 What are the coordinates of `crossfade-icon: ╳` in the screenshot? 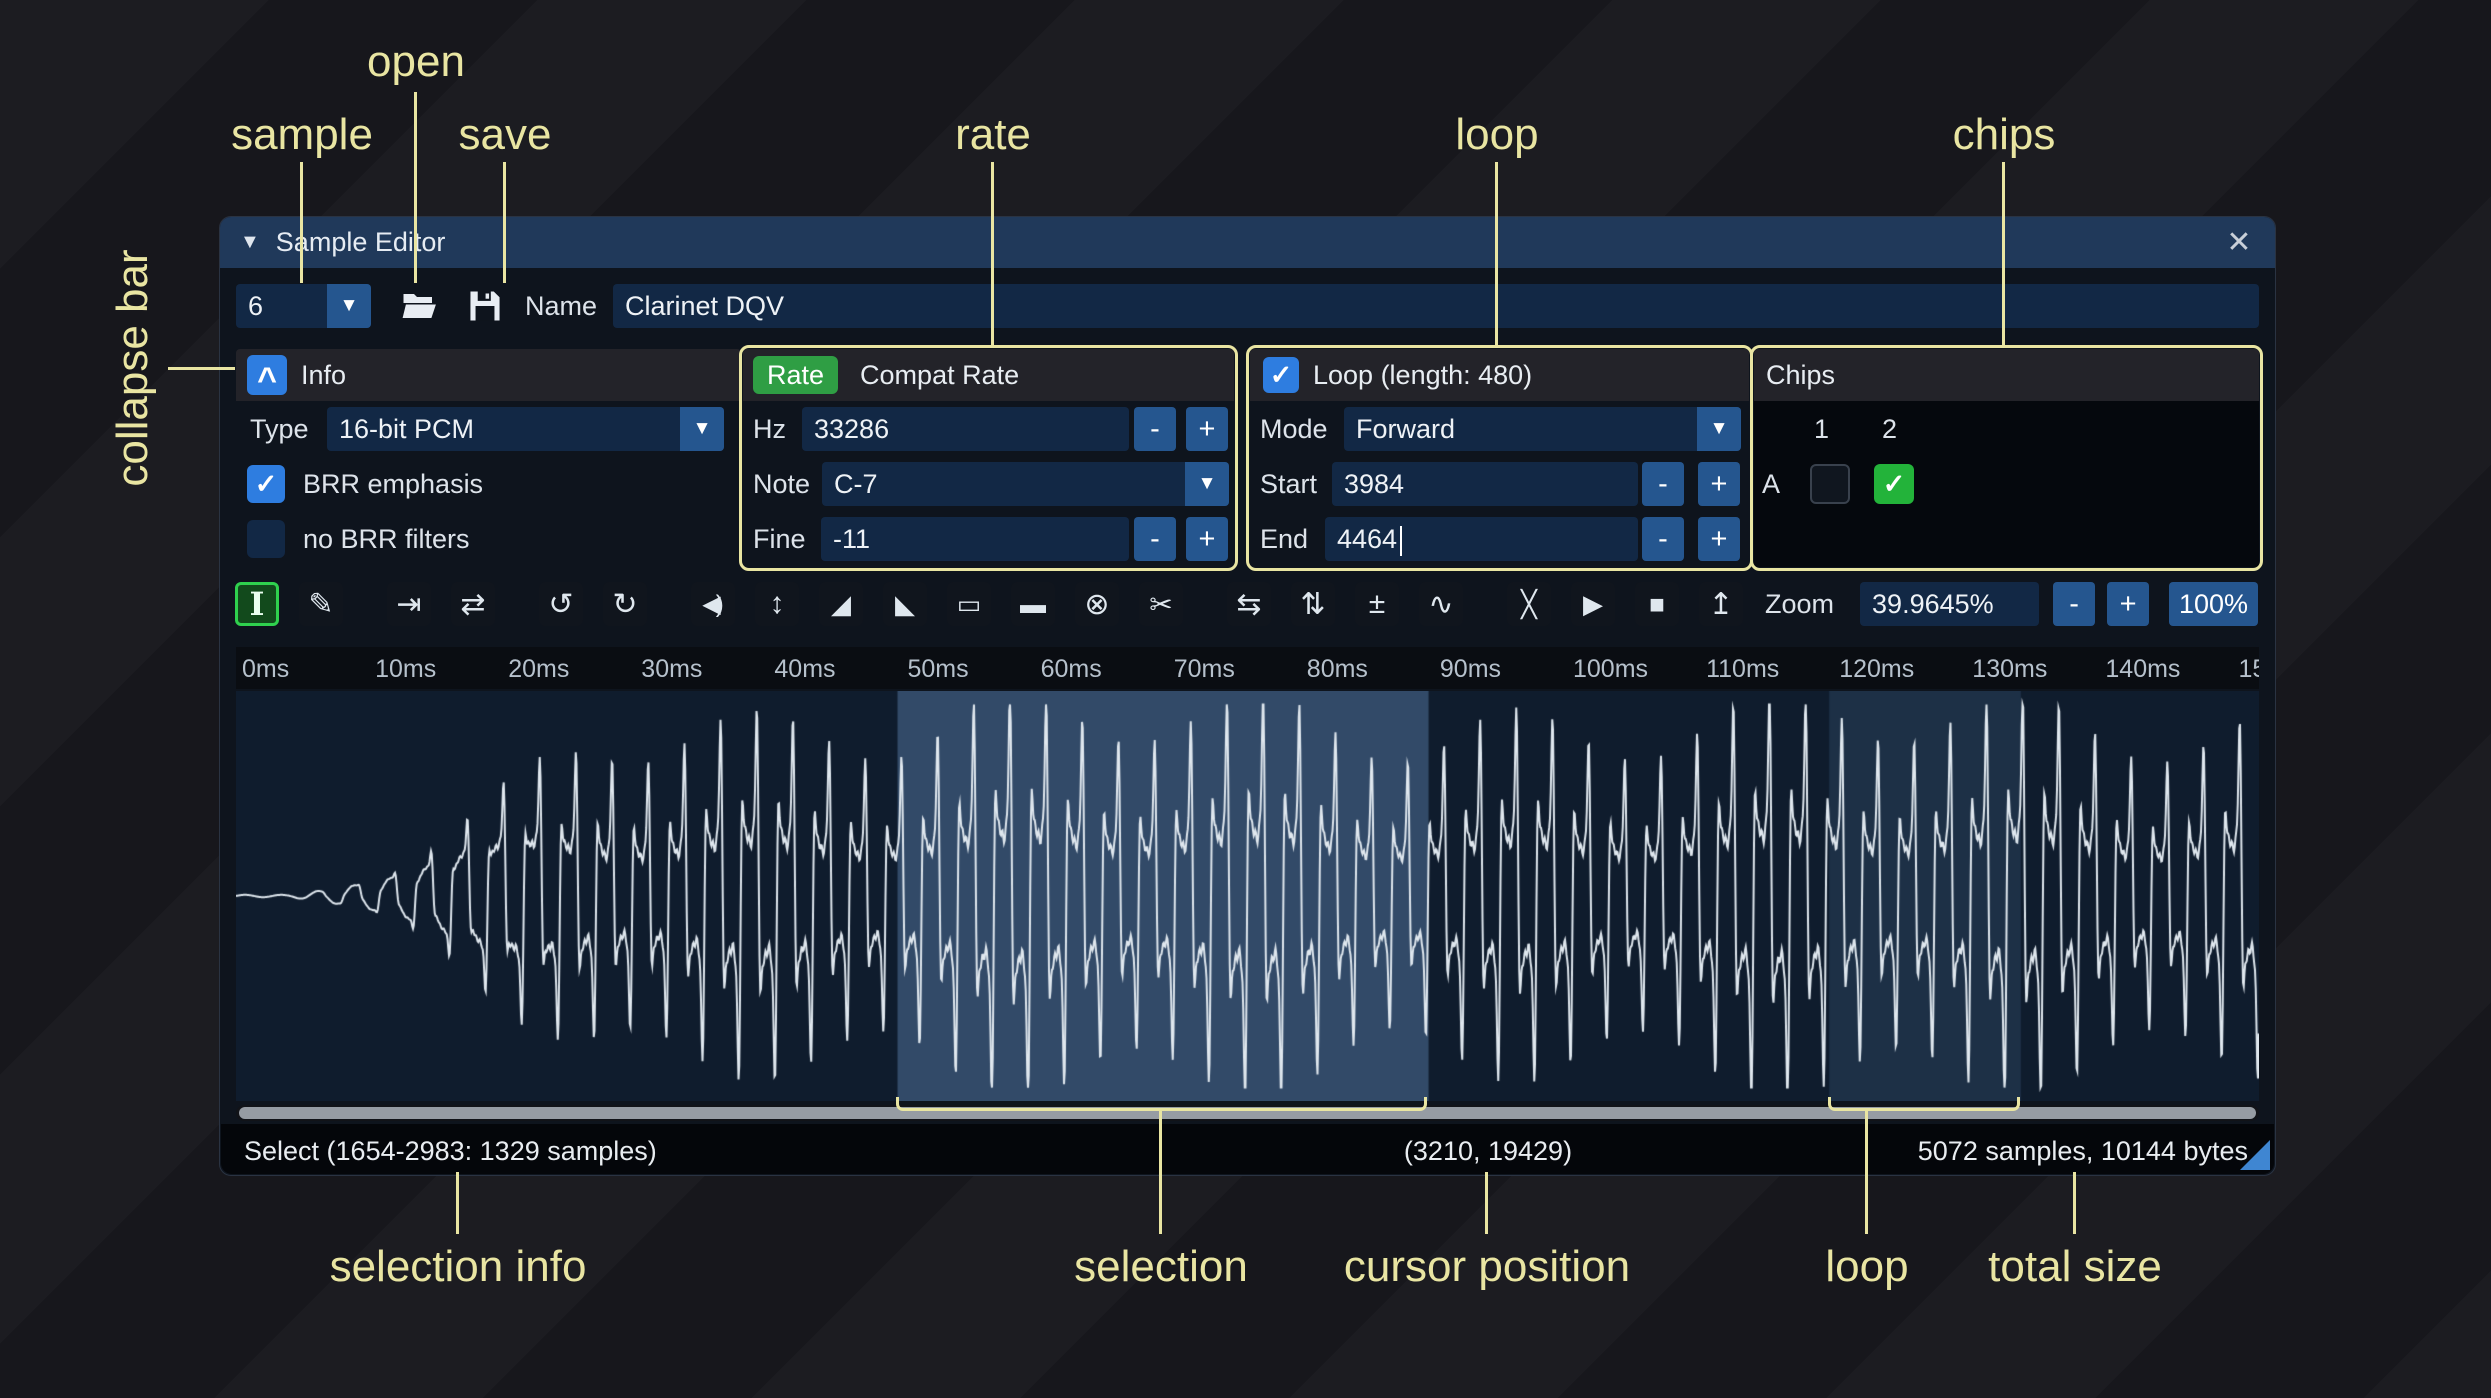 It's located at (1529, 603).